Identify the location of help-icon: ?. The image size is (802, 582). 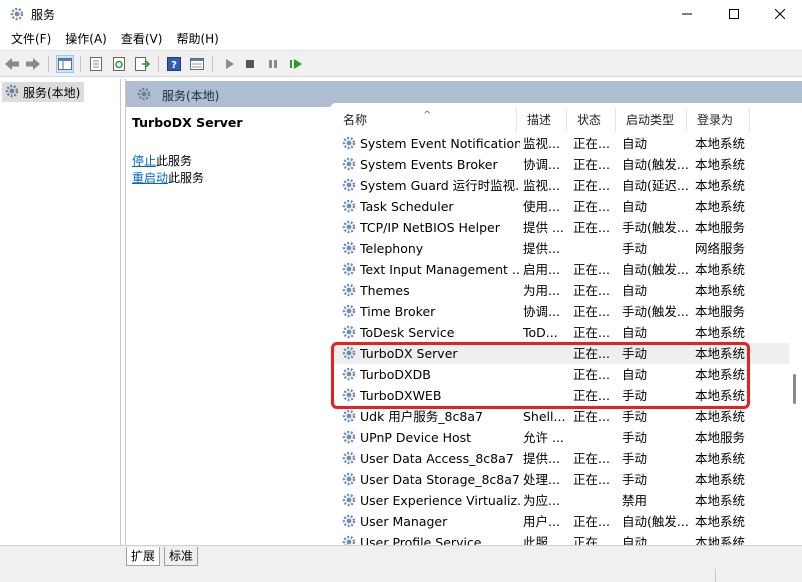
(174, 64).